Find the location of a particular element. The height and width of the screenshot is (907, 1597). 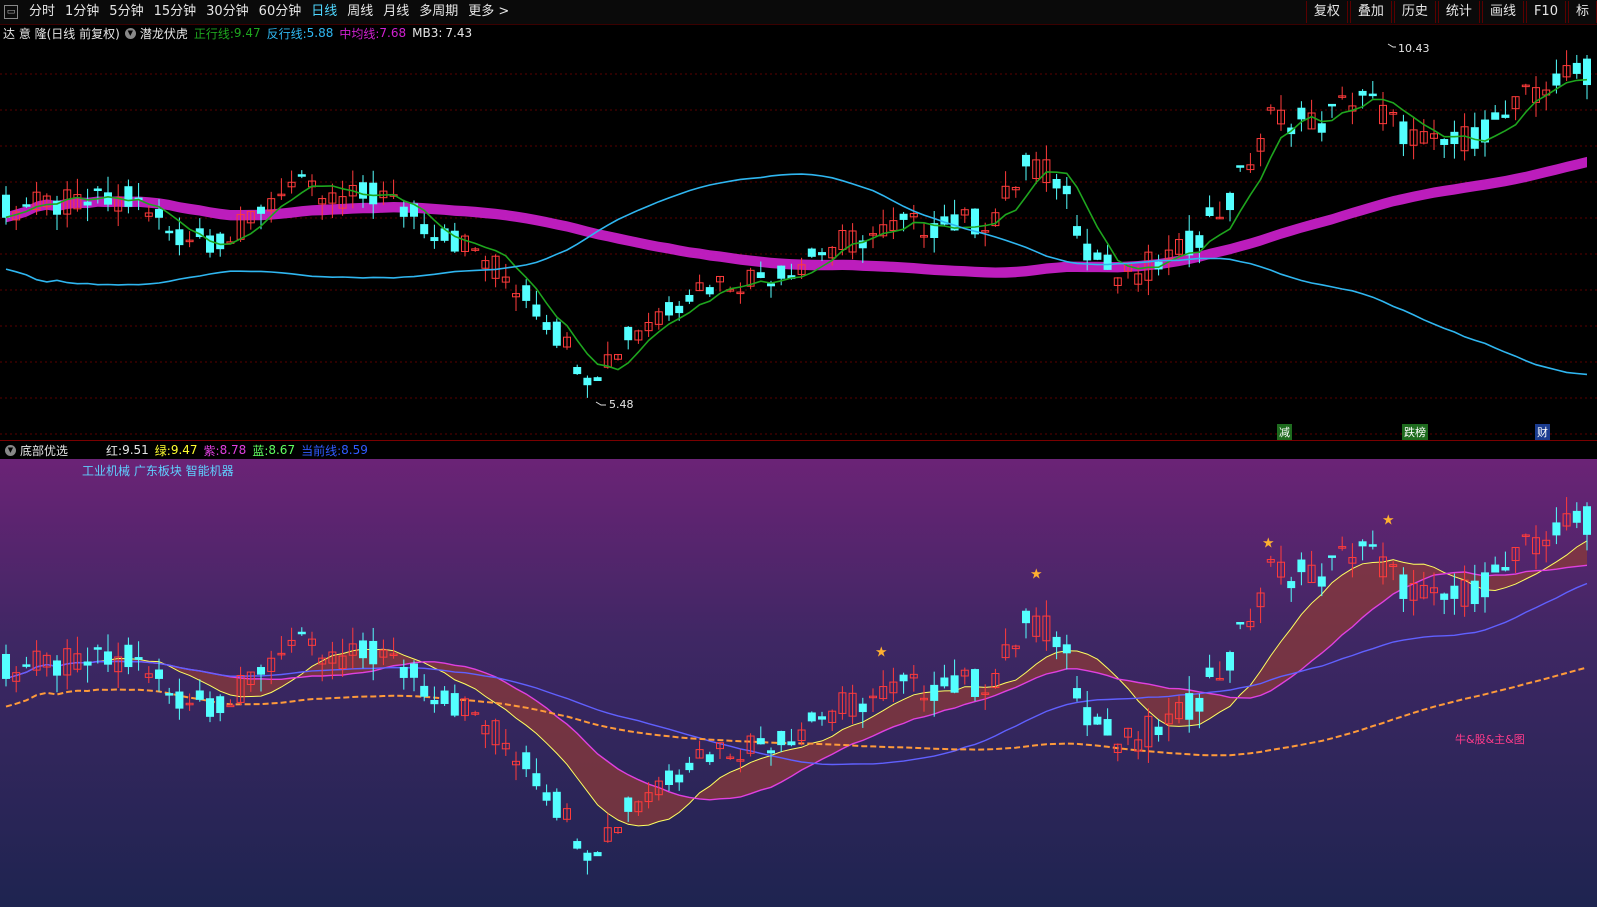

period-tab-3: 15分钟 is located at coordinates (175, 12).